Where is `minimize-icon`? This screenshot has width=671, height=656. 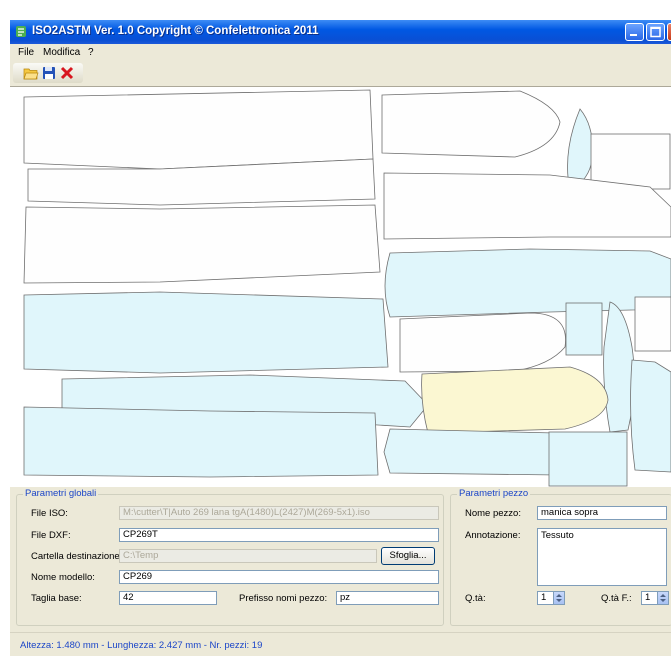
minimize-icon is located at coordinates (633, 35).